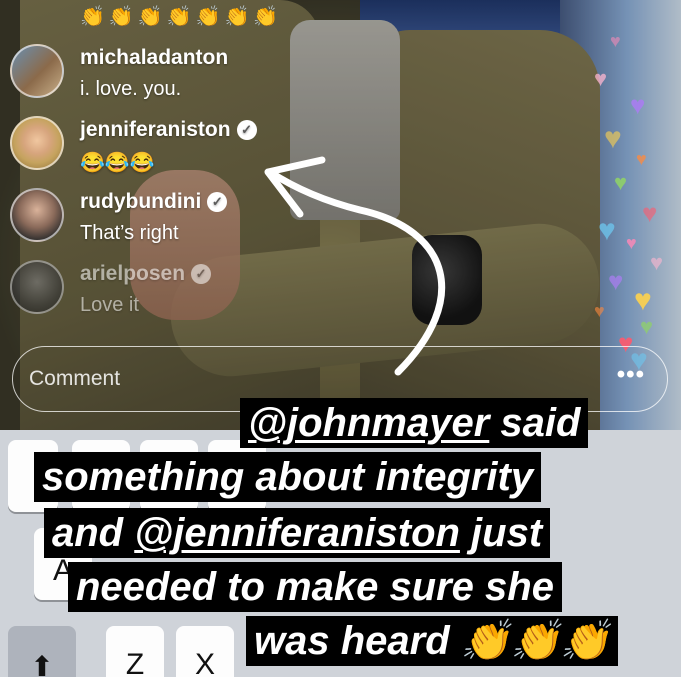 This screenshot has width=681, height=677. I want to click on caption-mention: @johnmayer, so click(368, 423).